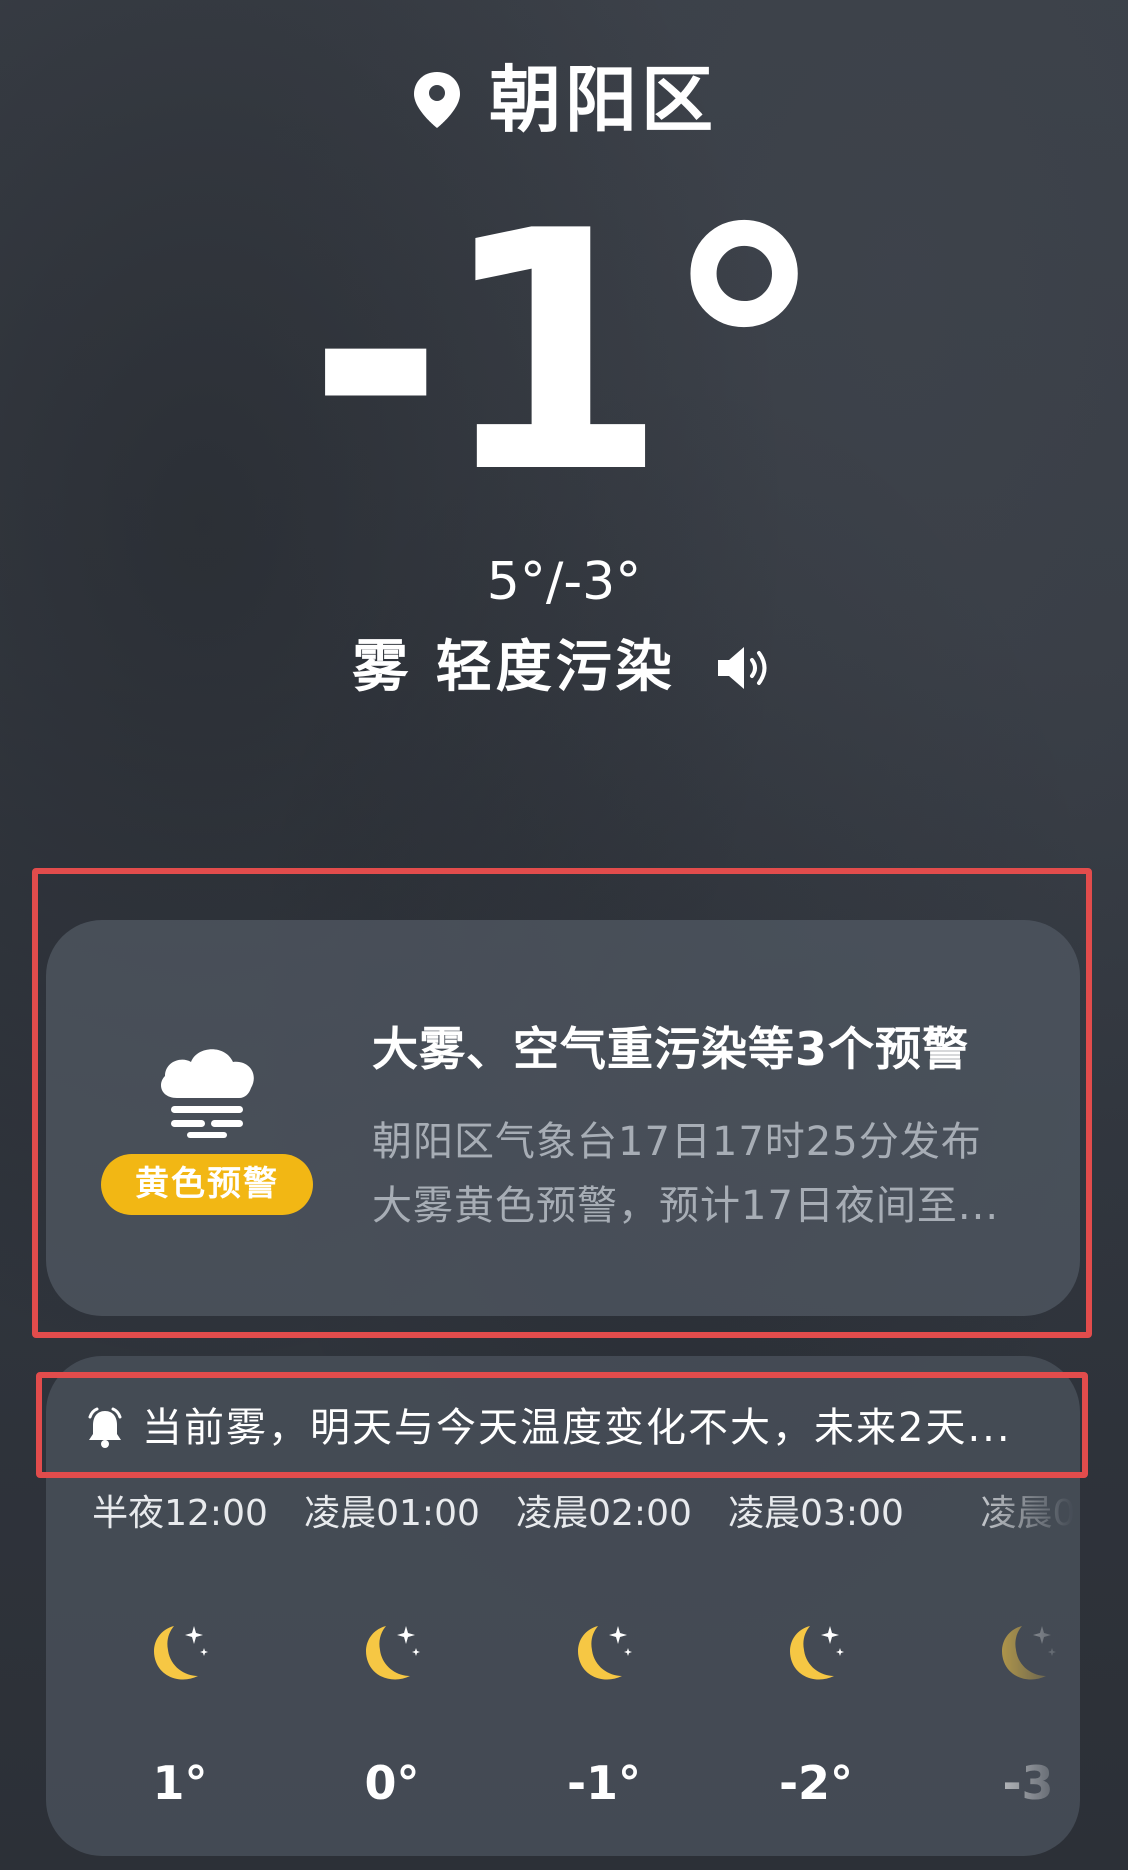 The height and width of the screenshot is (1870, 1128). I want to click on alert-title: 大雾、空气重污染等3个预警, so click(671, 1049).